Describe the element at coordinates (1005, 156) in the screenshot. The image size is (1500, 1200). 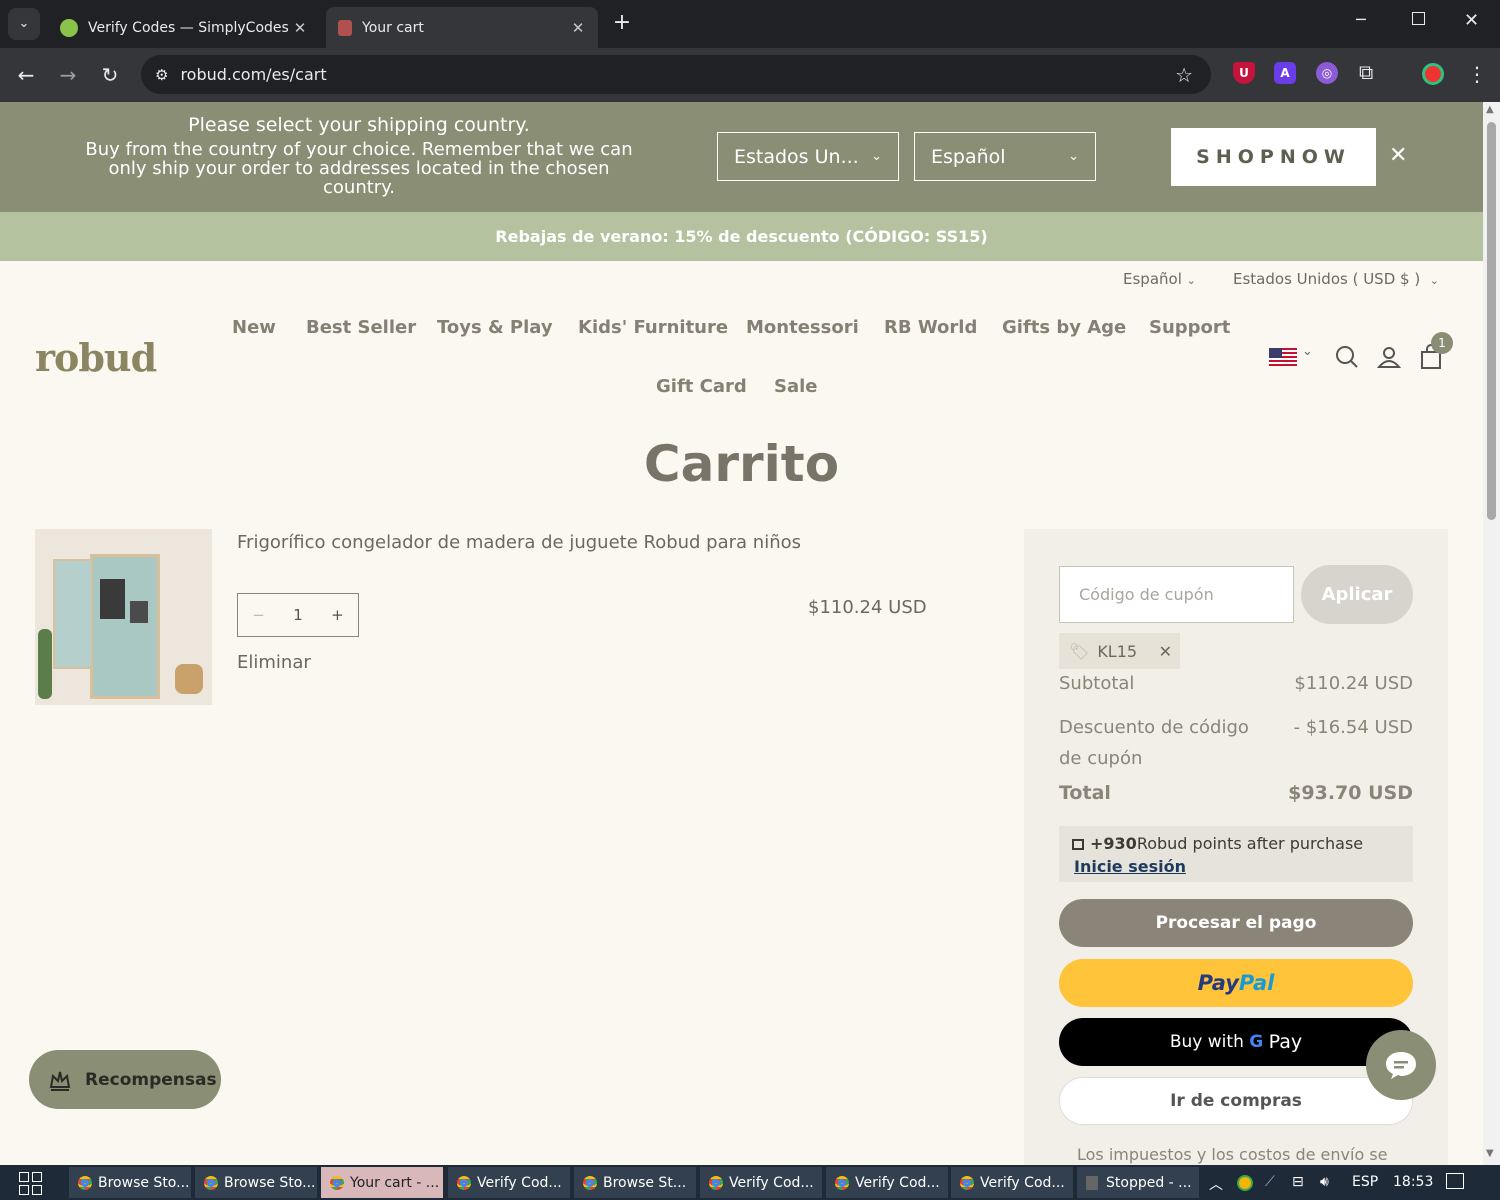
I see `language-select: Español ⌄` at that location.